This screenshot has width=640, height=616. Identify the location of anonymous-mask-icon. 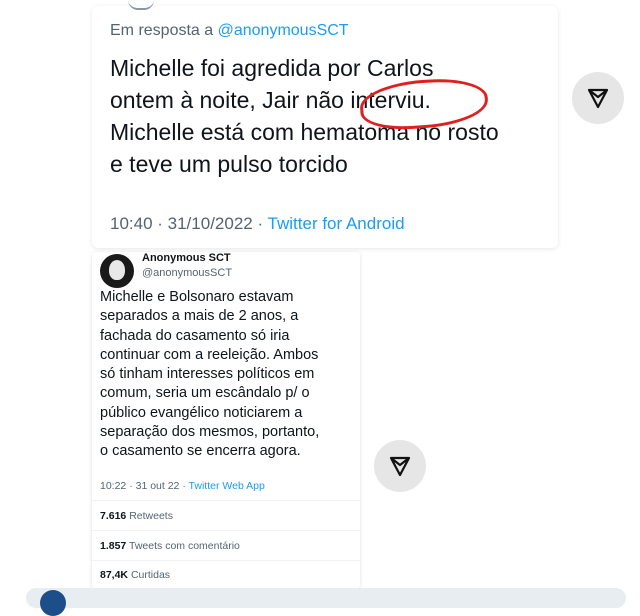
(117, 270).